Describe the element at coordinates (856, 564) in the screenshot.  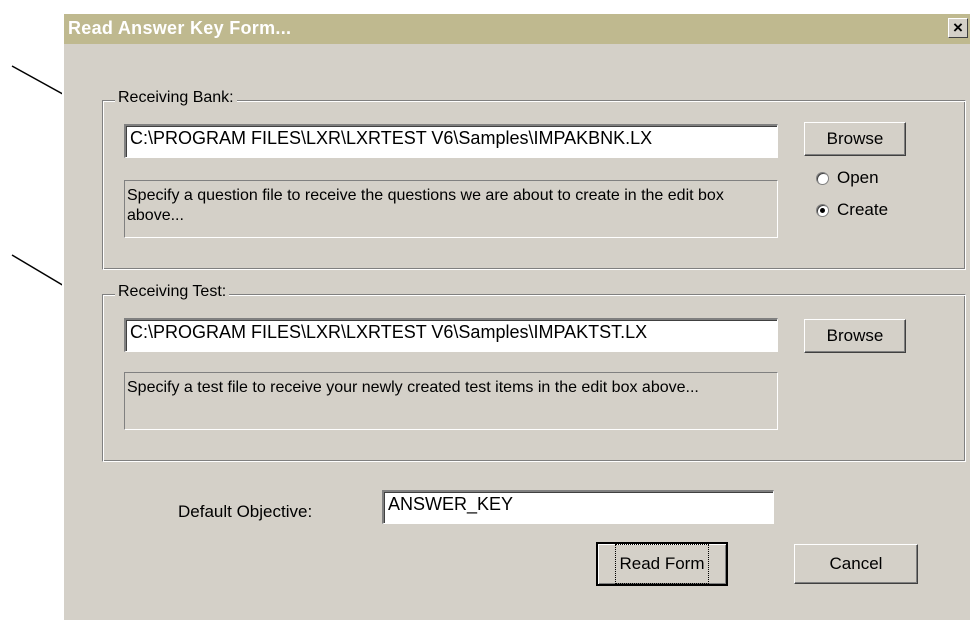
I see `cancel-button: Cancel` at that location.